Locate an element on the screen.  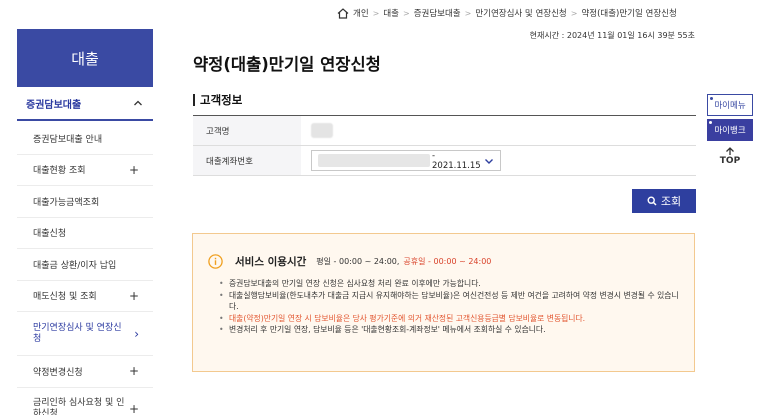
section-header: 고객정보 is located at coordinates (217, 100).